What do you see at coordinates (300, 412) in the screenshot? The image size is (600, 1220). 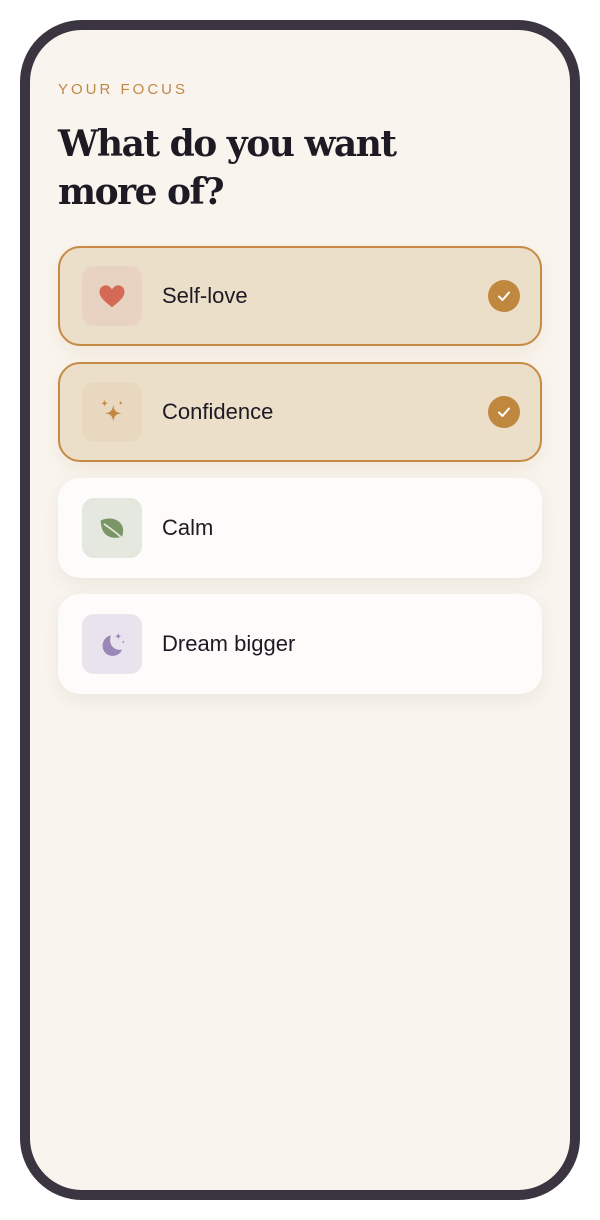 I see `option-confidence: Confidence` at bounding box center [300, 412].